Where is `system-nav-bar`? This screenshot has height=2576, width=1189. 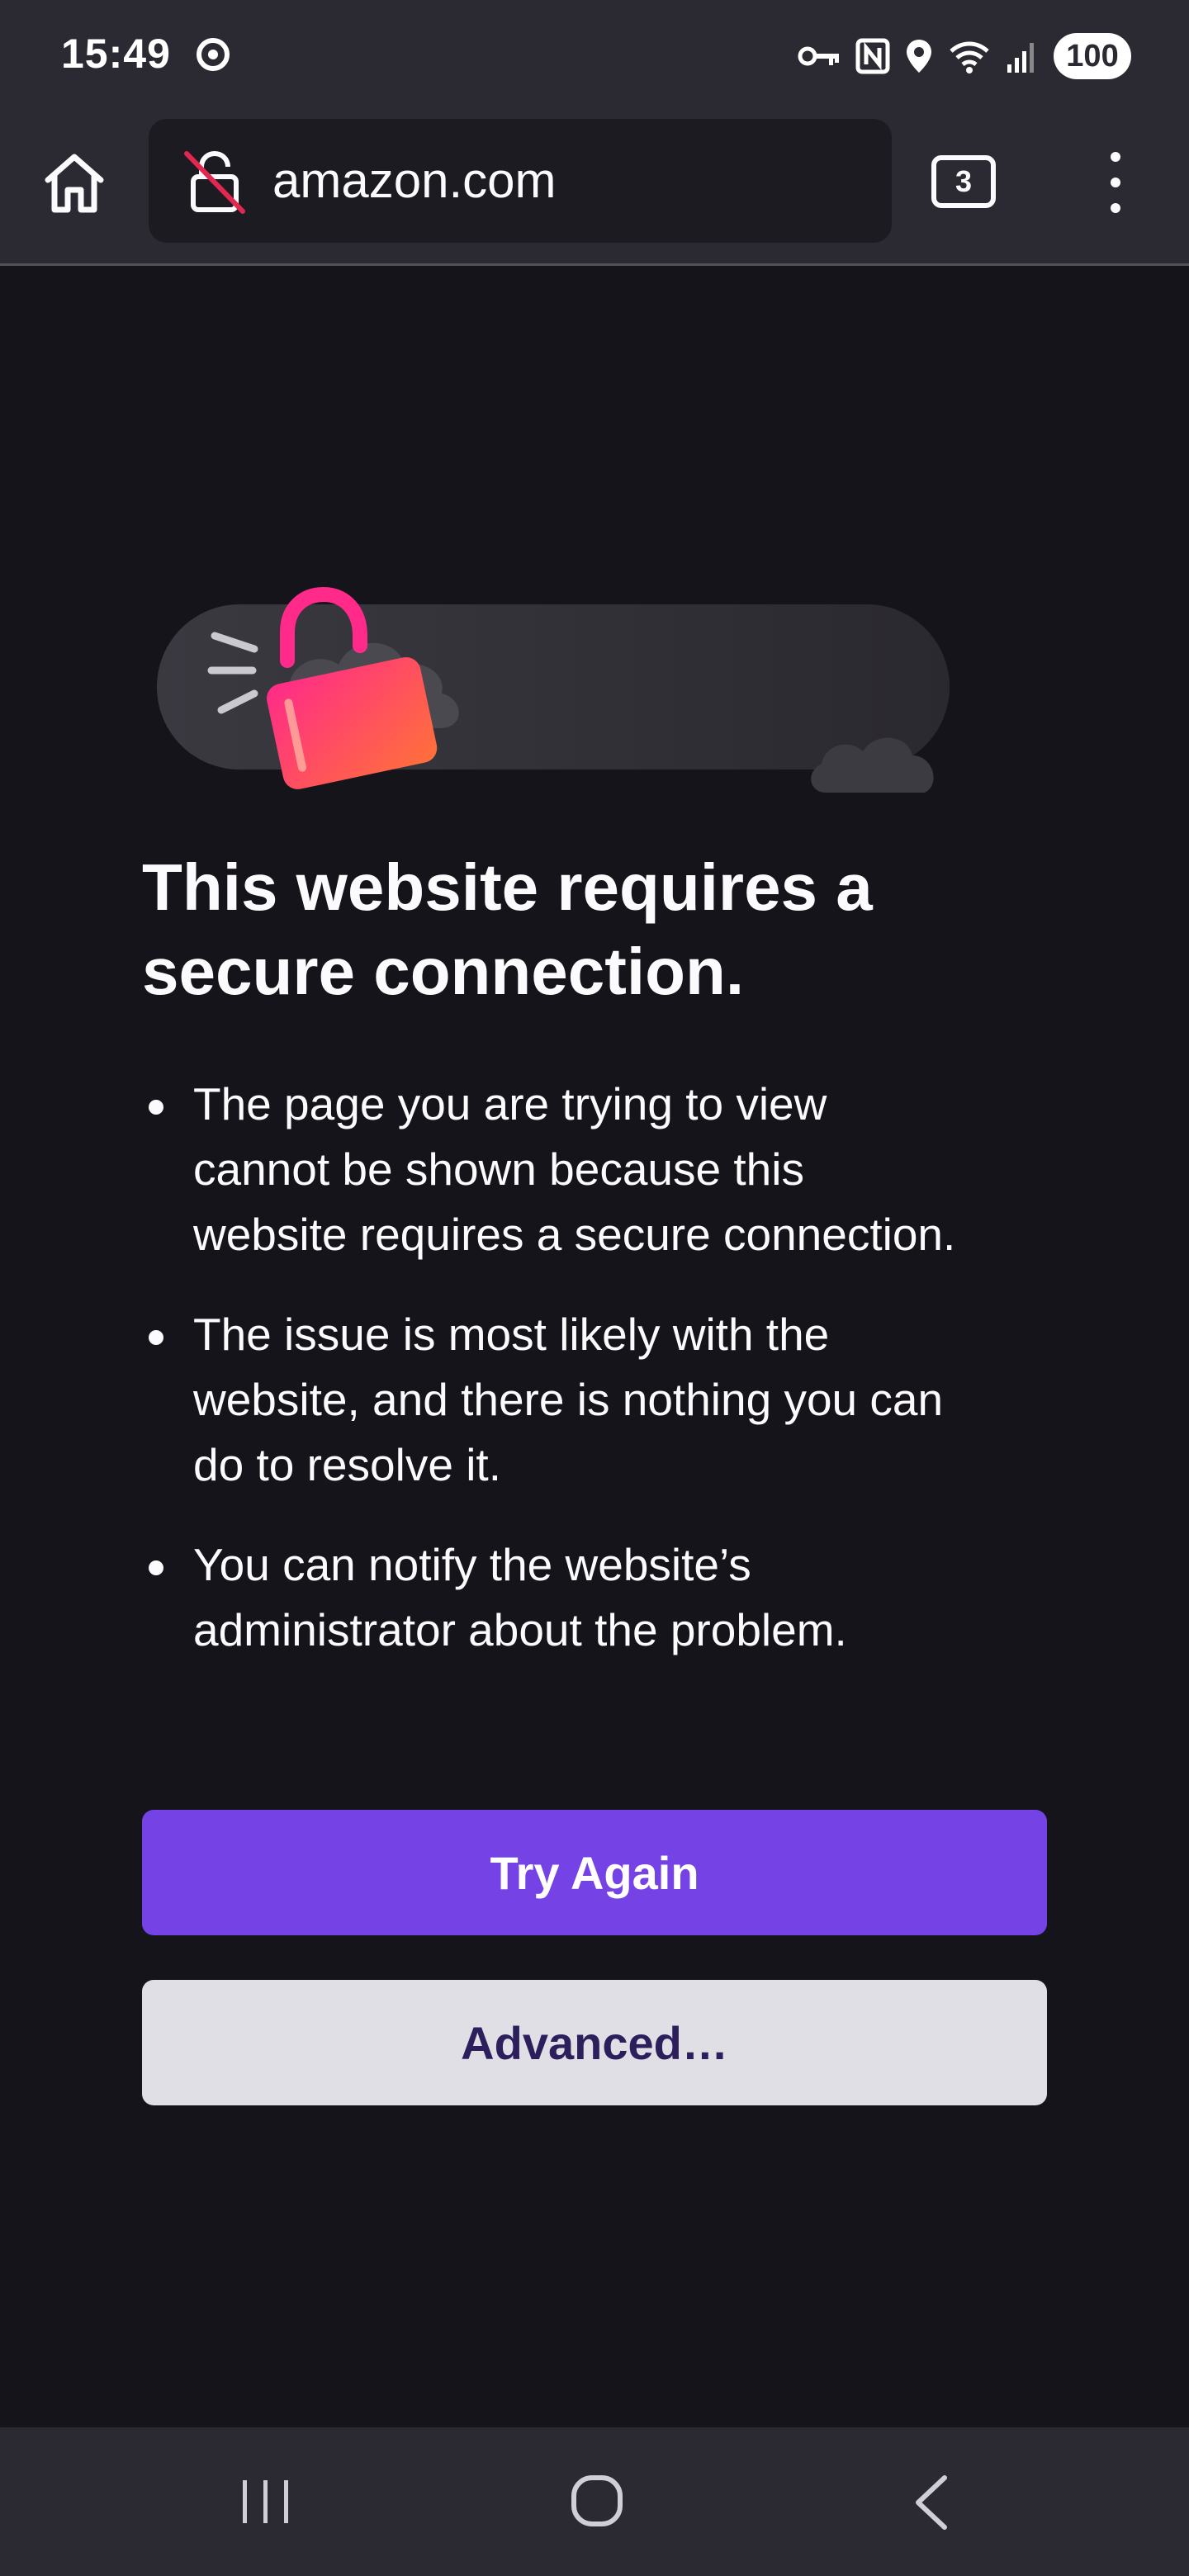
system-nav-bar is located at coordinates (594, 2501).